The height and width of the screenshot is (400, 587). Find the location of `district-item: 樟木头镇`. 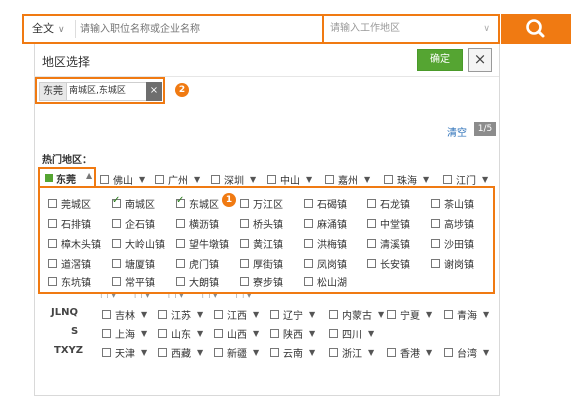

district-item: 樟木头镇 is located at coordinates (74, 243).